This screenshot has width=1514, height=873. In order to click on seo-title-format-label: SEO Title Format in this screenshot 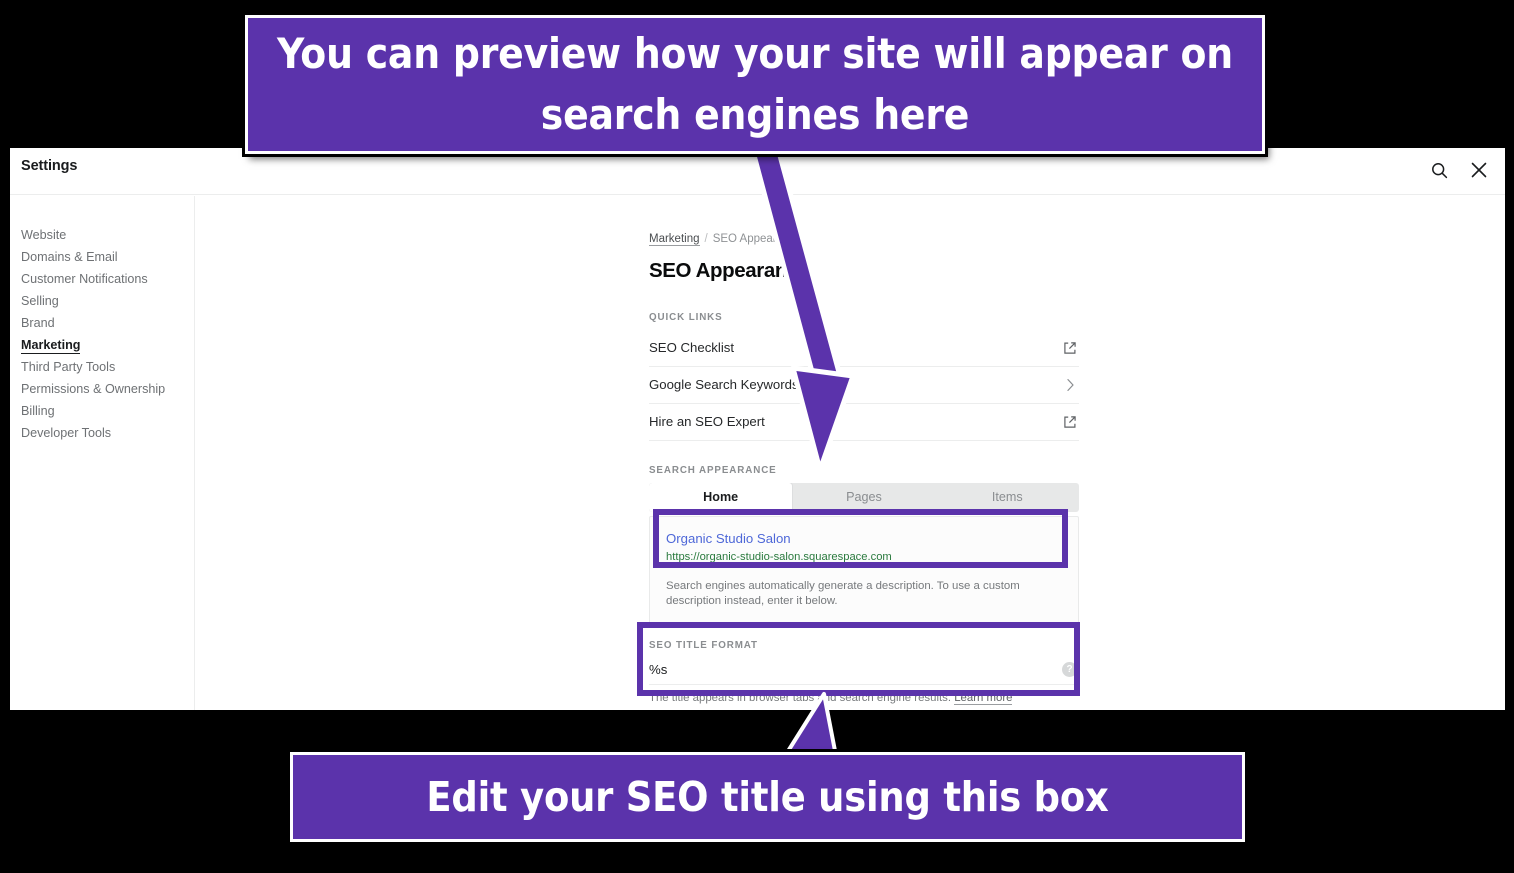, I will do `click(703, 646)`.